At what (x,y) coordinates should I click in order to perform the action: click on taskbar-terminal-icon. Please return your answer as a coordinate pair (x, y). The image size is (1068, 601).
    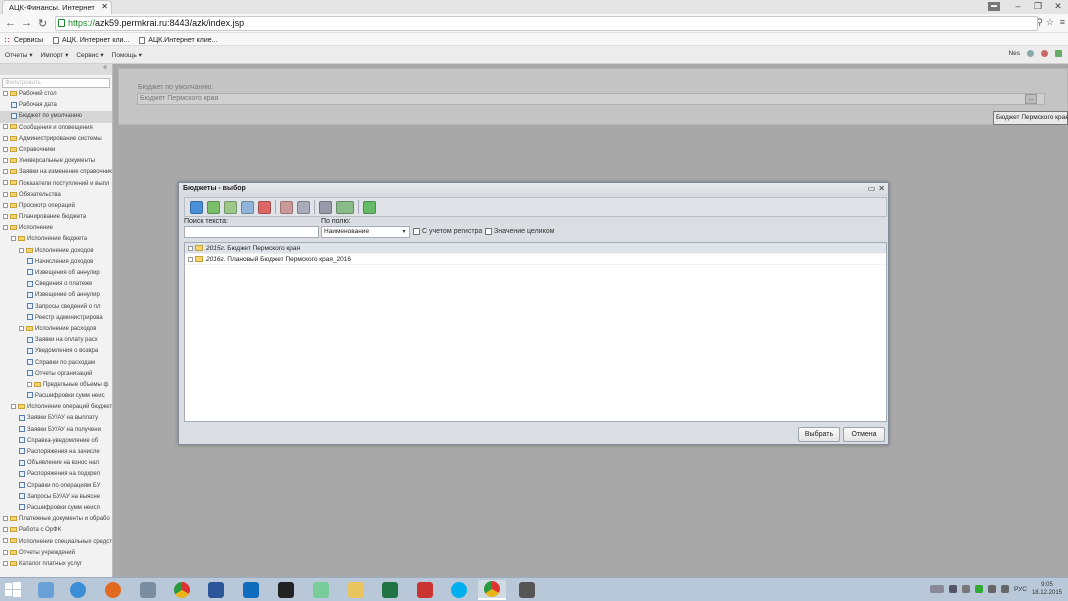
    Looking at the image, I should click on (286, 590).